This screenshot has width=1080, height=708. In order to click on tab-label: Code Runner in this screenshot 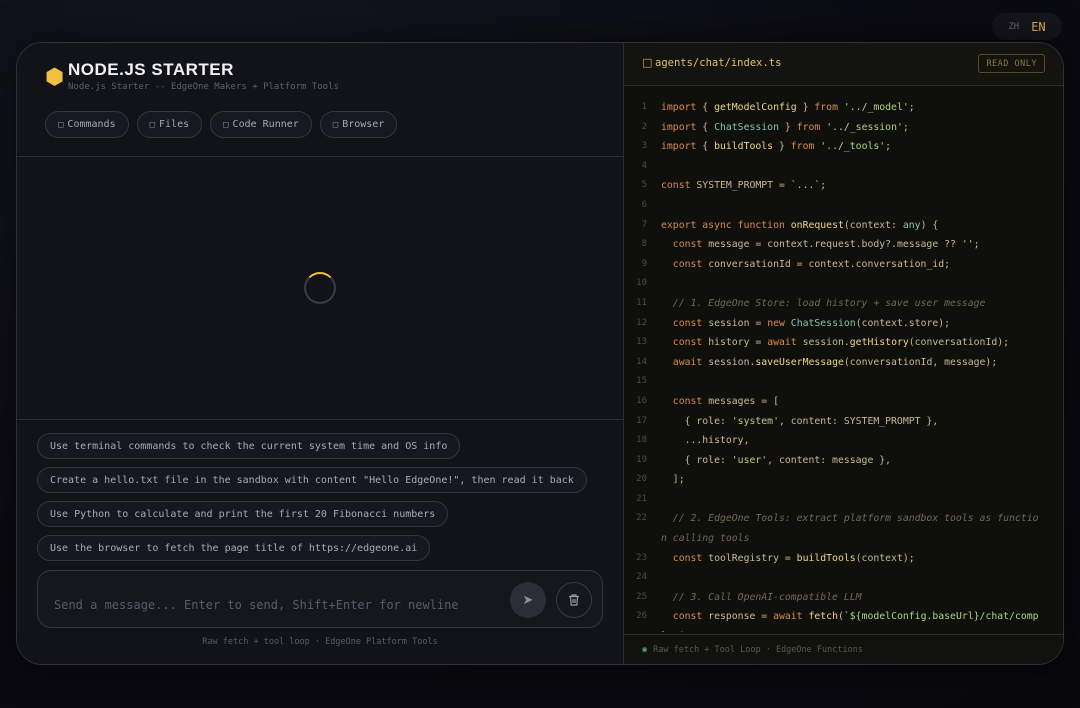, I will do `click(265, 124)`.